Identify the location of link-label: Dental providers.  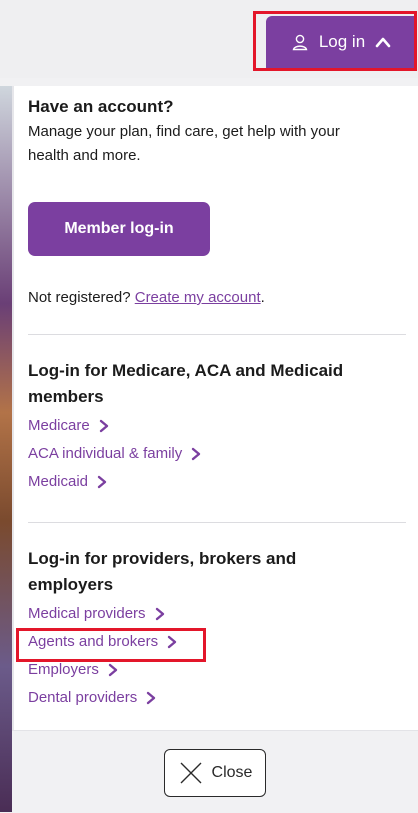
(83, 697).